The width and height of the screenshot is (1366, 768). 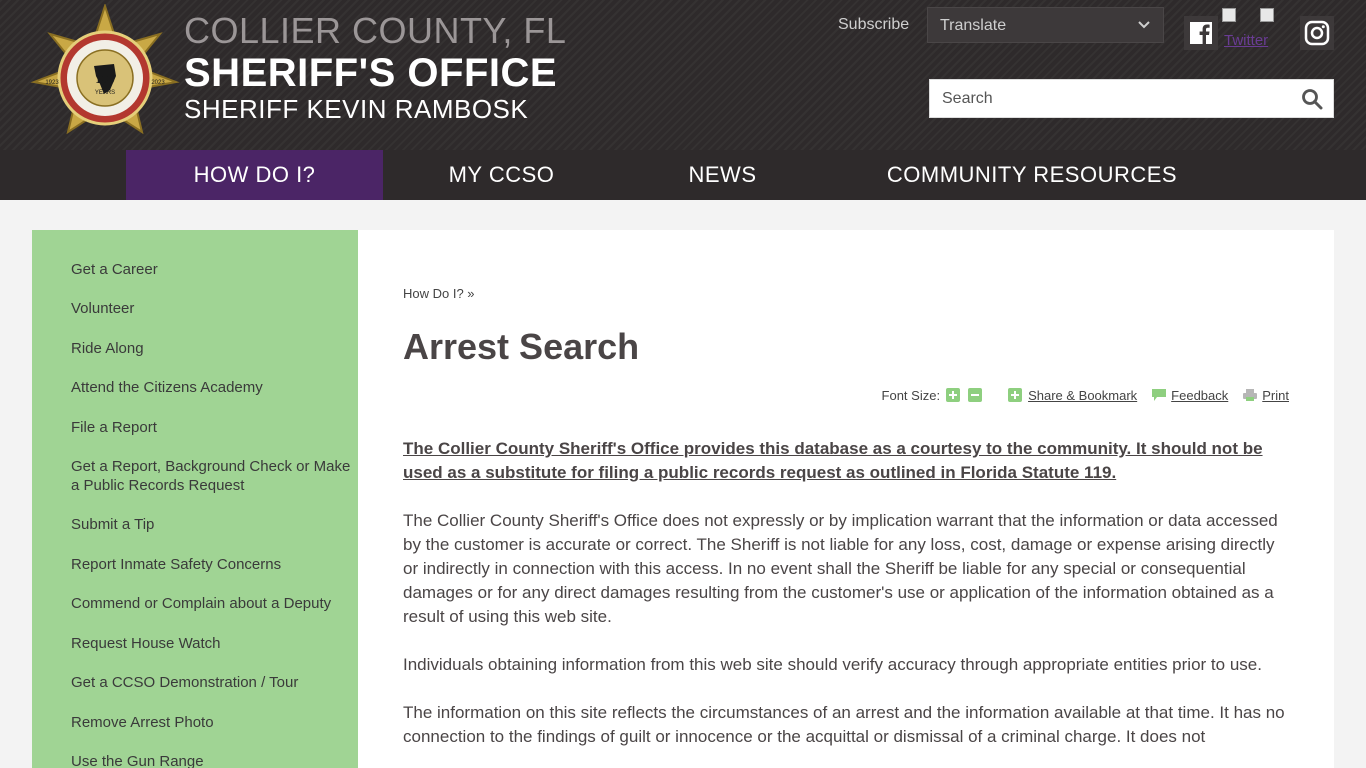 I want to click on sidebar-item-get-a-career: Get a Career, so click(x=212, y=269).